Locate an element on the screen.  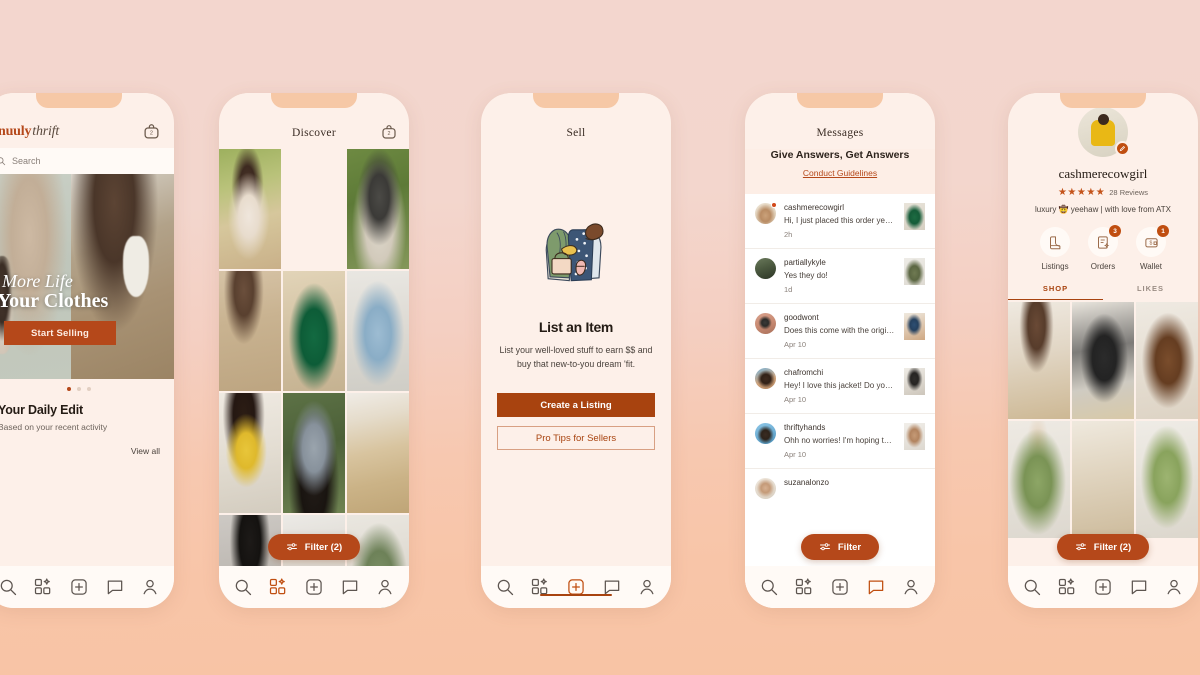
filter-button: Filter is located at coordinates (840, 547).